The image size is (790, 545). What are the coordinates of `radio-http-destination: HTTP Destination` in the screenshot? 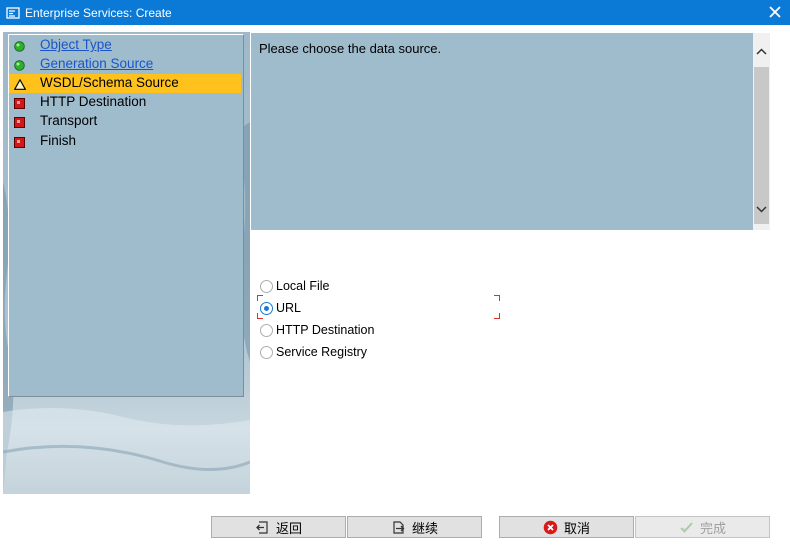 It's located at (317, 330).